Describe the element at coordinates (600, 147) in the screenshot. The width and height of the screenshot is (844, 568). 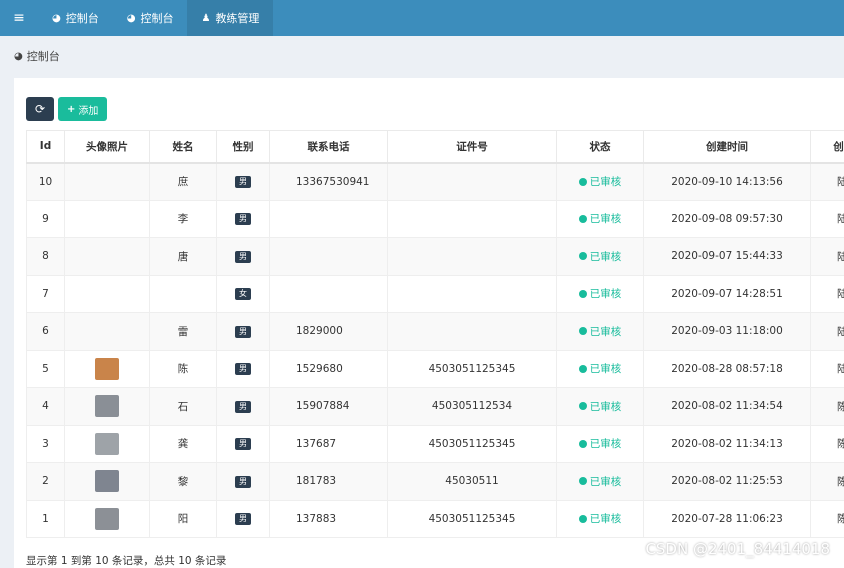
I see `header-status: 状态` at that location.